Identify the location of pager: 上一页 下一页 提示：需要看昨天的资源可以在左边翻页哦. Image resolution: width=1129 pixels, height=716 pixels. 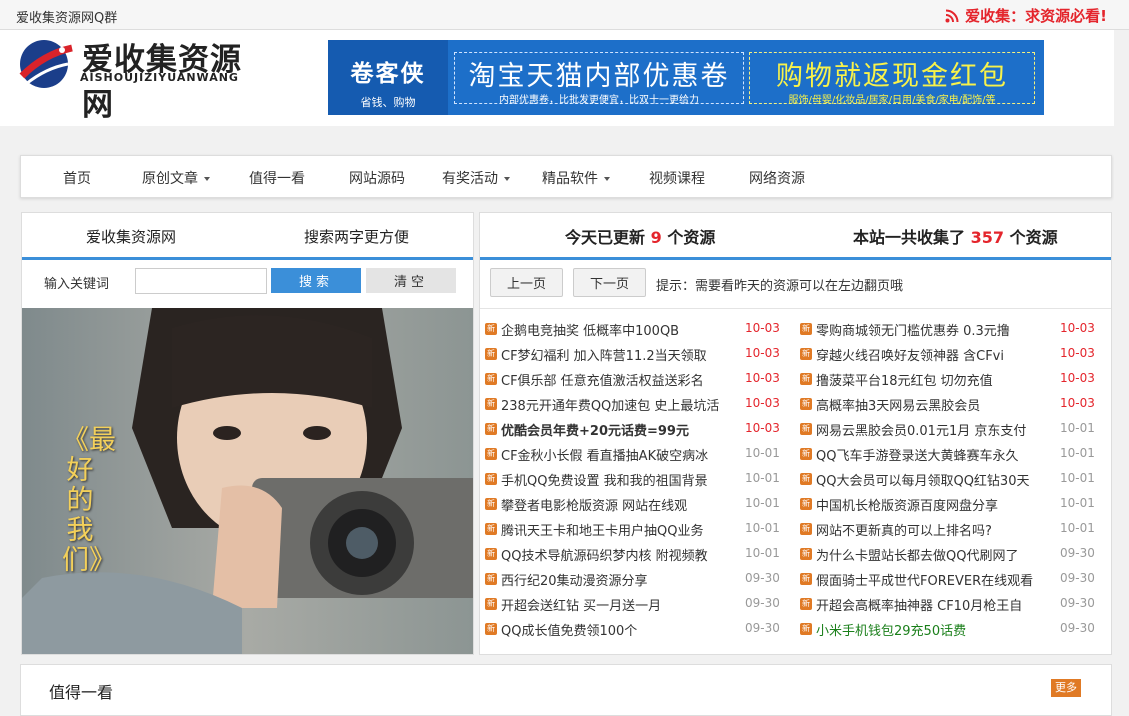
(795, 284).